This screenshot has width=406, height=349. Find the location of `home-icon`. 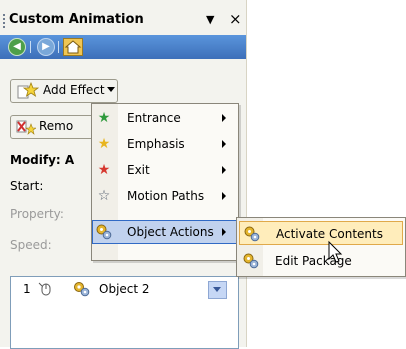

home-icon is located at coordinates (73, 47).